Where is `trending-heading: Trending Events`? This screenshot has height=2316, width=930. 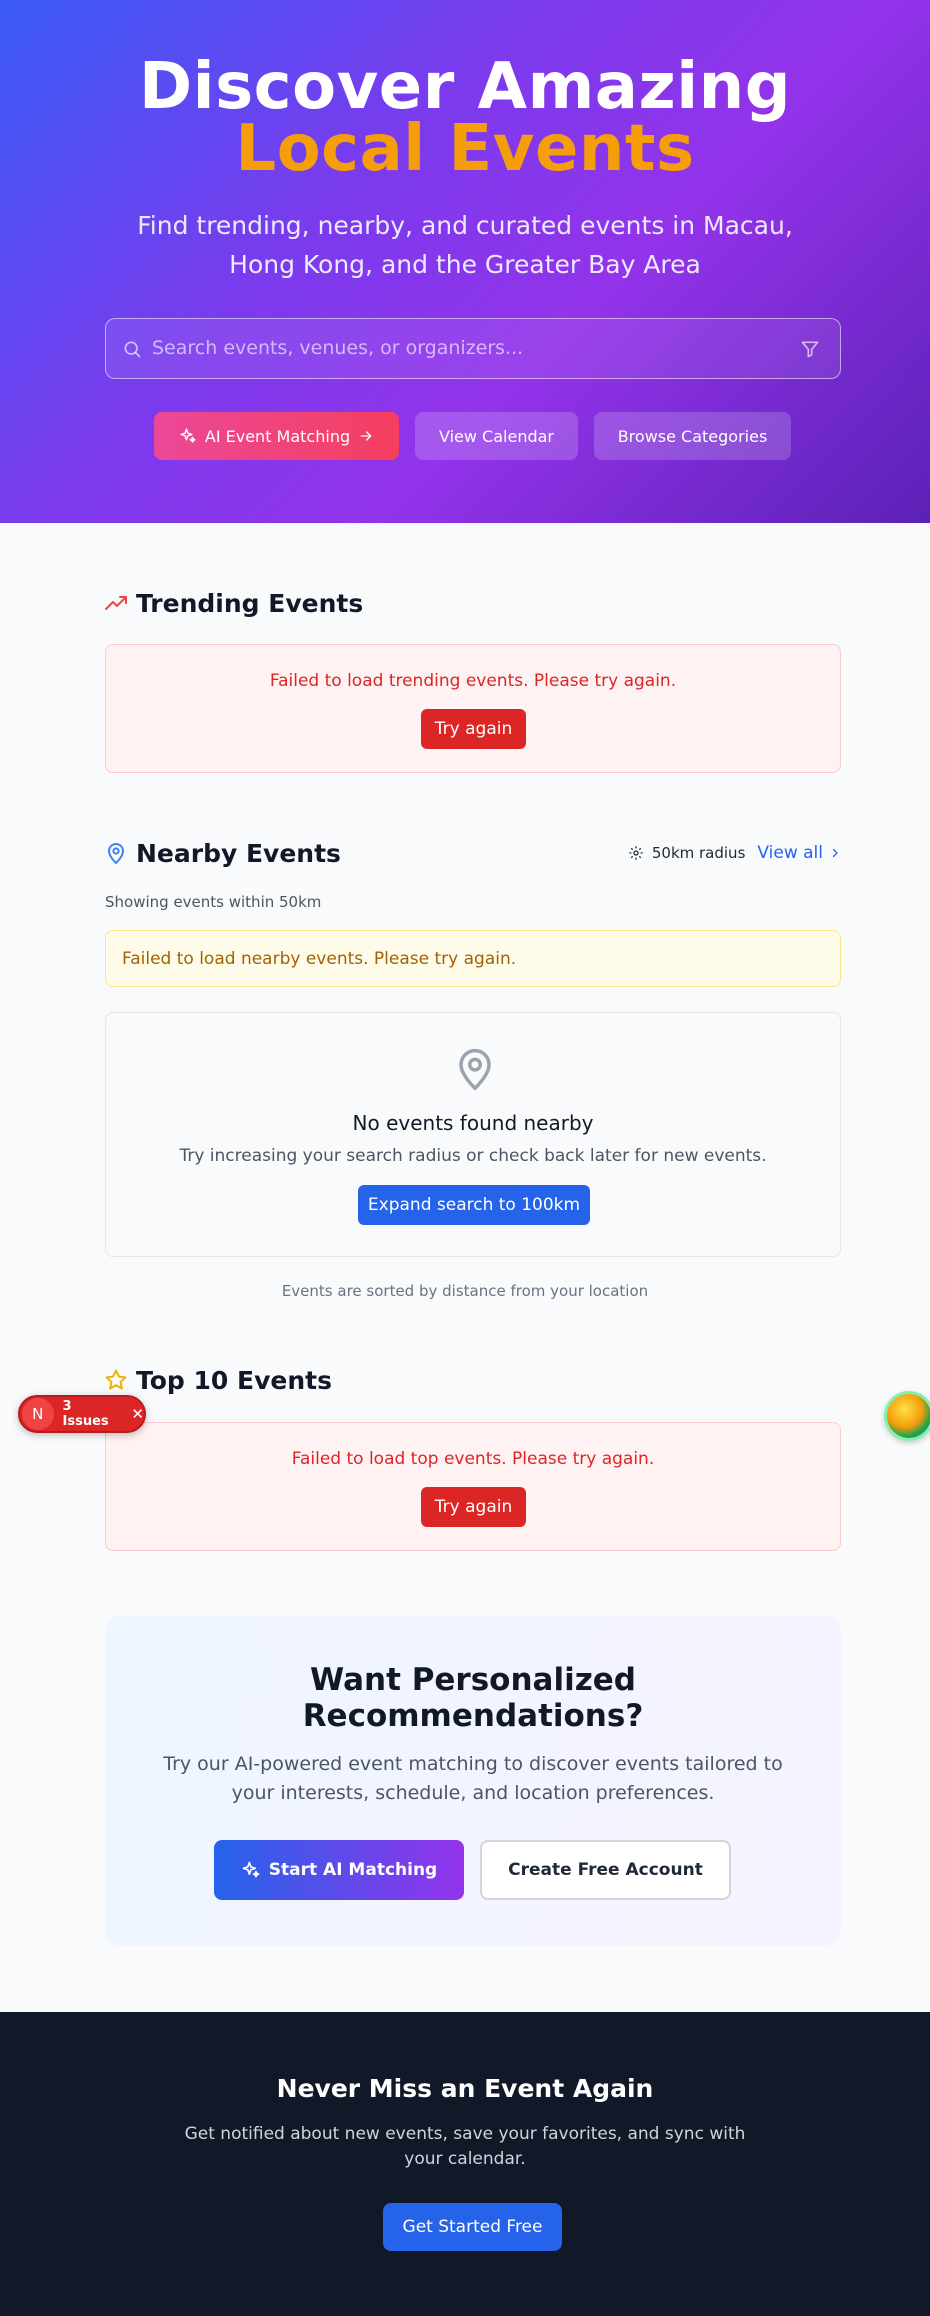
trending-heading: Trending Events is located at coordinates (233, 603).